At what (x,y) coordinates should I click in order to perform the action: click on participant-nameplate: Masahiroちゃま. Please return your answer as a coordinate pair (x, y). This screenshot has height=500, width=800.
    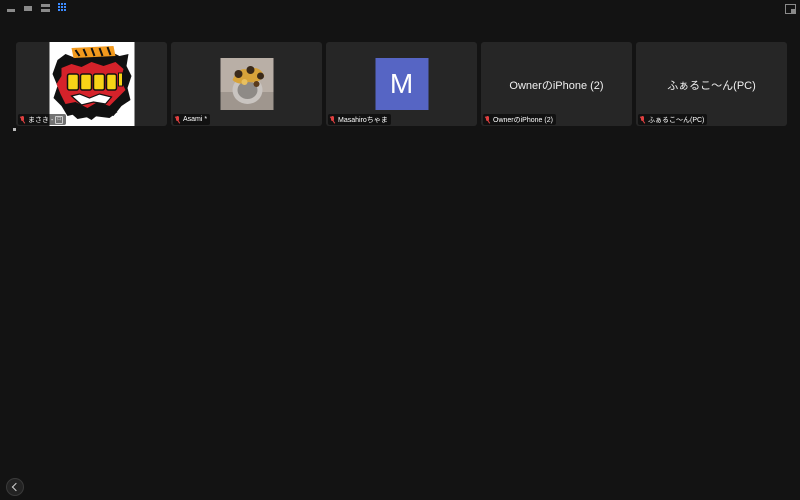
    Looking at the image, I should click on (359, 119).